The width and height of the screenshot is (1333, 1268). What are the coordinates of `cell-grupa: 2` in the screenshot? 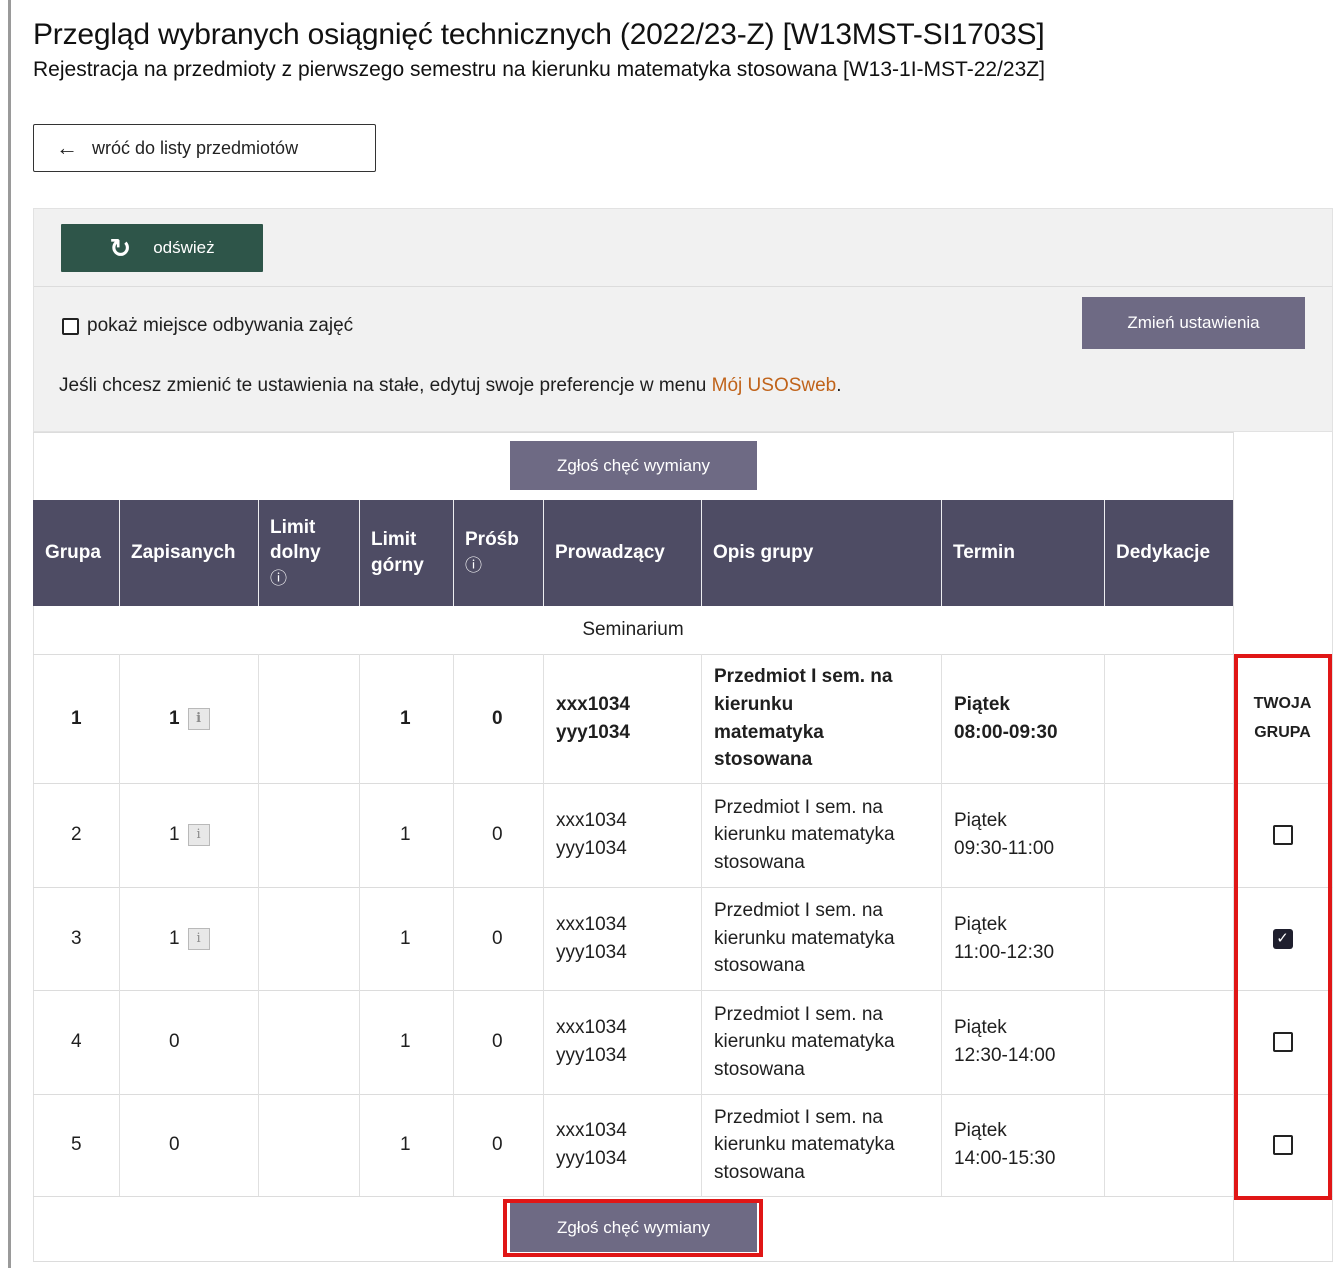 It's located at (76, 835).